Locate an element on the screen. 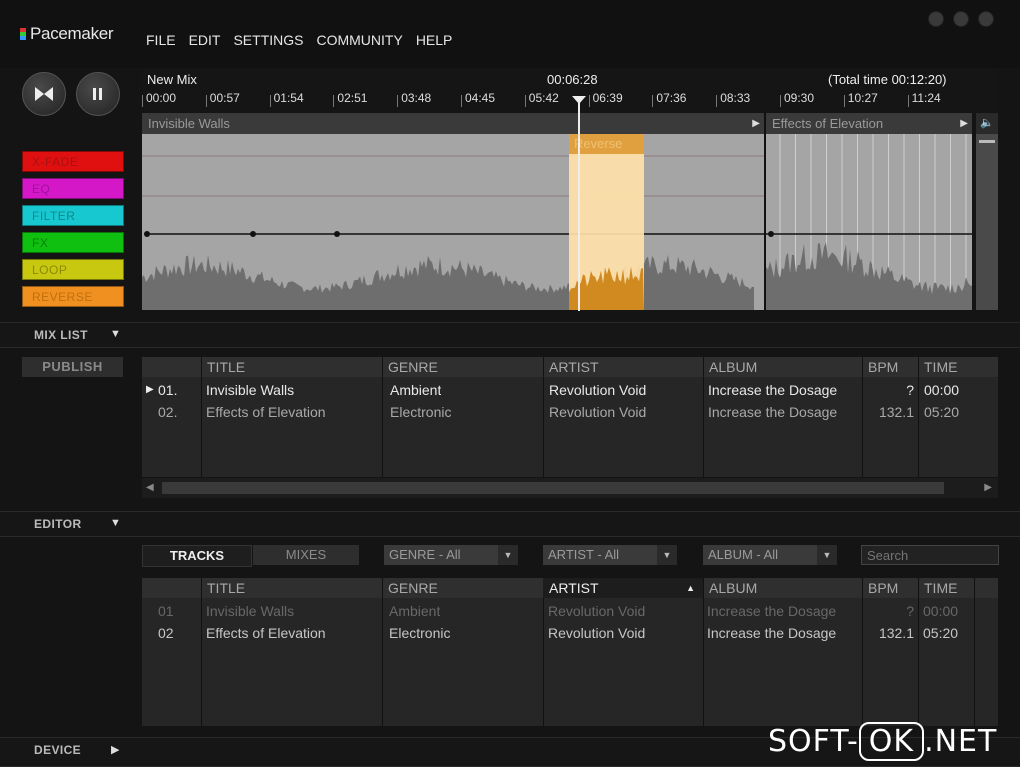 Image resolution: width=1020 pixels, height=767 pixels. current-track-icon: ▶ is located at coordinates (150, 389).